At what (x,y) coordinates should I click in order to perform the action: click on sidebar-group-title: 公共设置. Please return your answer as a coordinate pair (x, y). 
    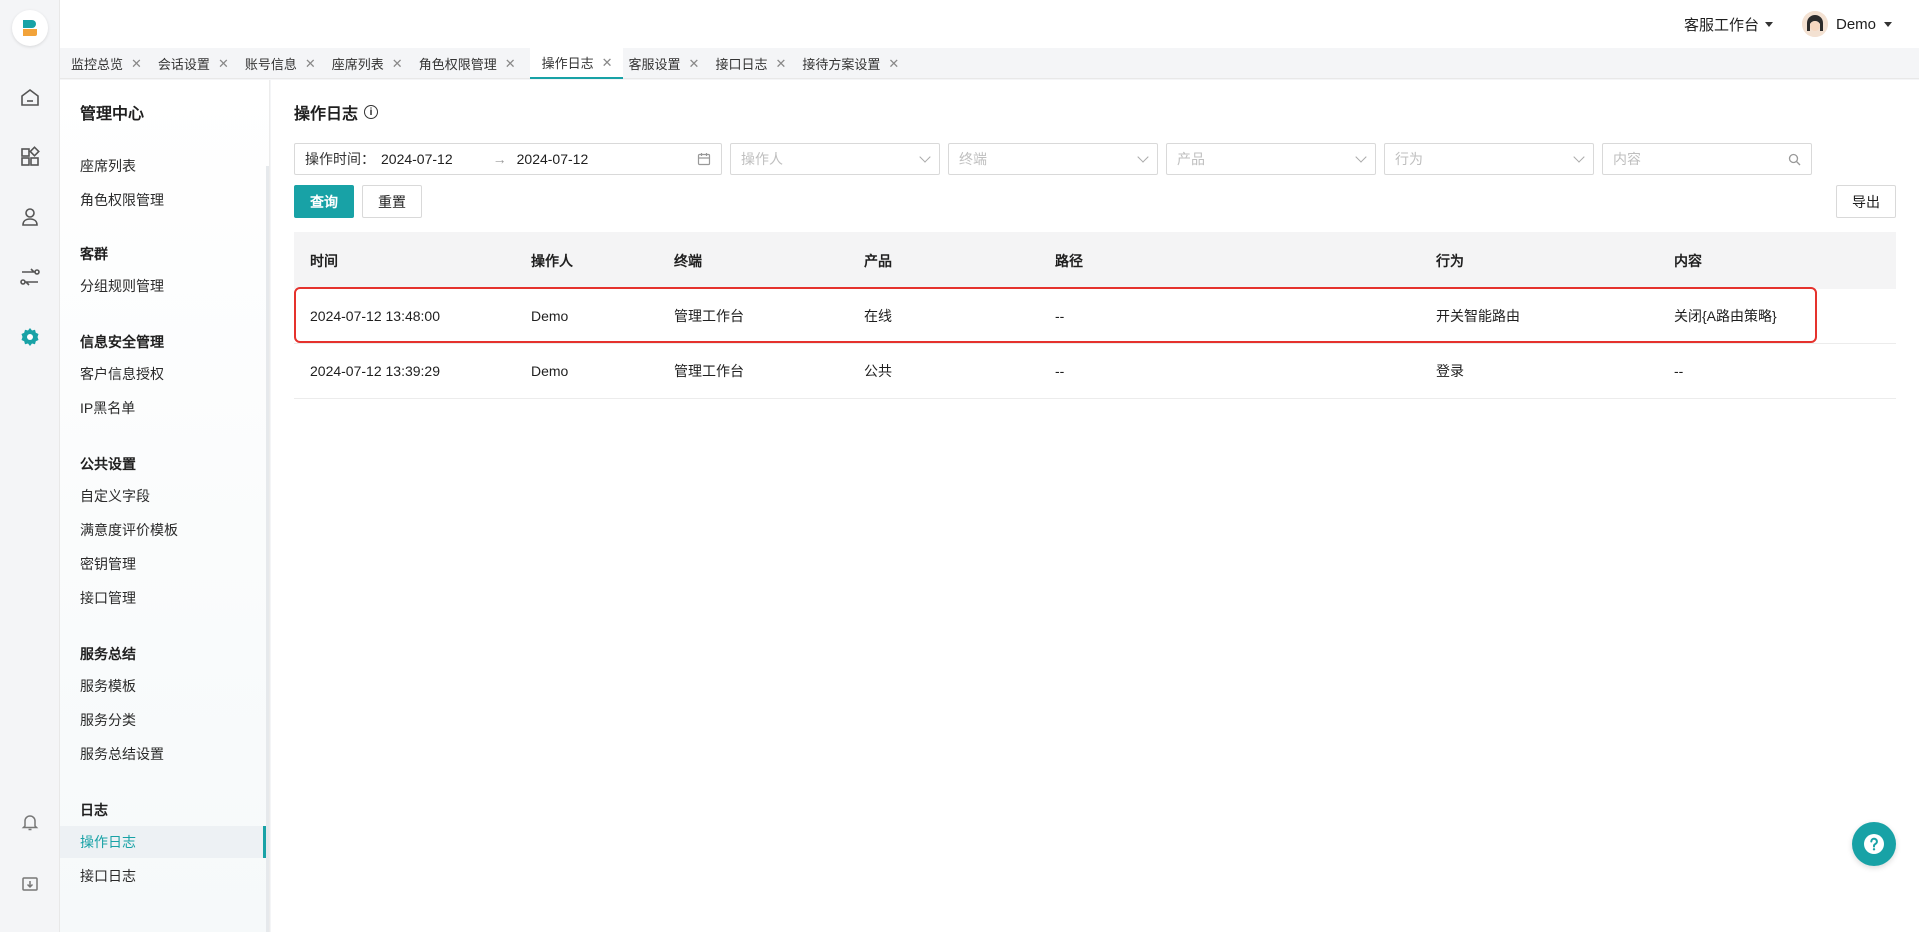
    Looking at the image, I should click on (108, 464).